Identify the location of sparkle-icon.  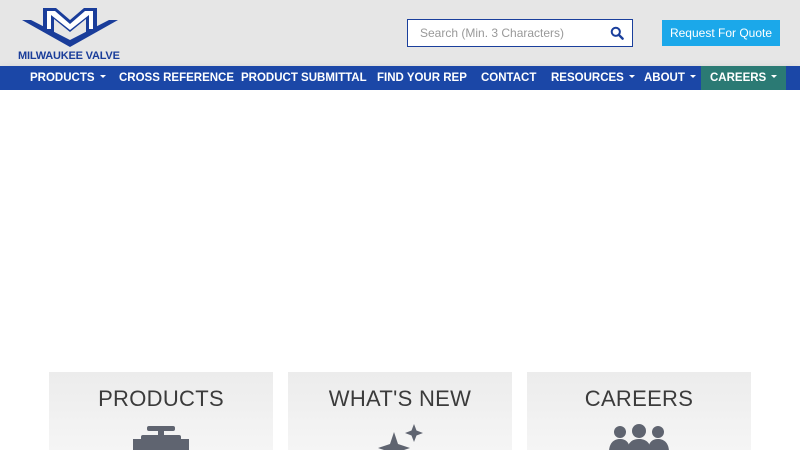
(400, 437).